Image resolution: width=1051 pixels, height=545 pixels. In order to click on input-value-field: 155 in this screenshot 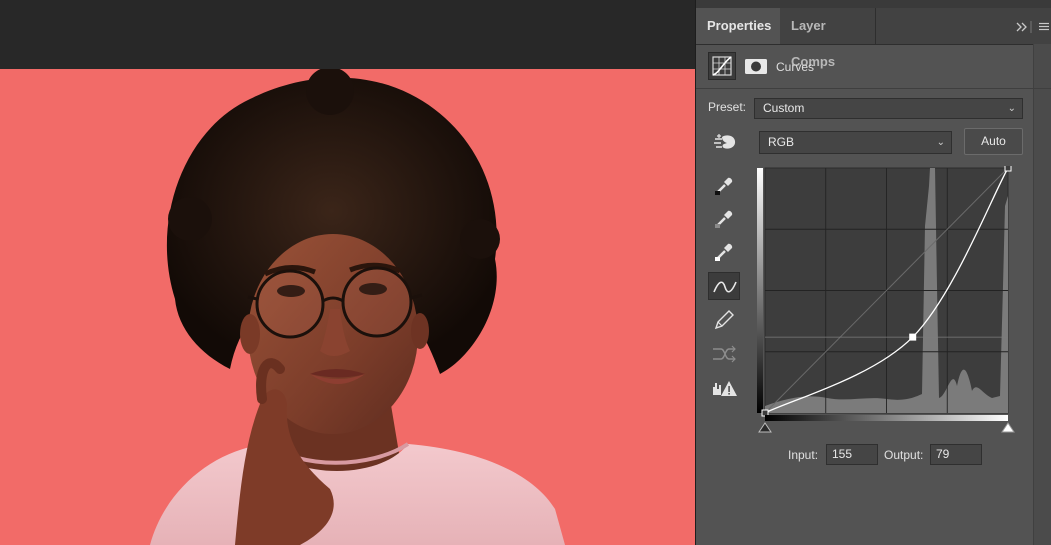, I will do `click(852, 454)`.